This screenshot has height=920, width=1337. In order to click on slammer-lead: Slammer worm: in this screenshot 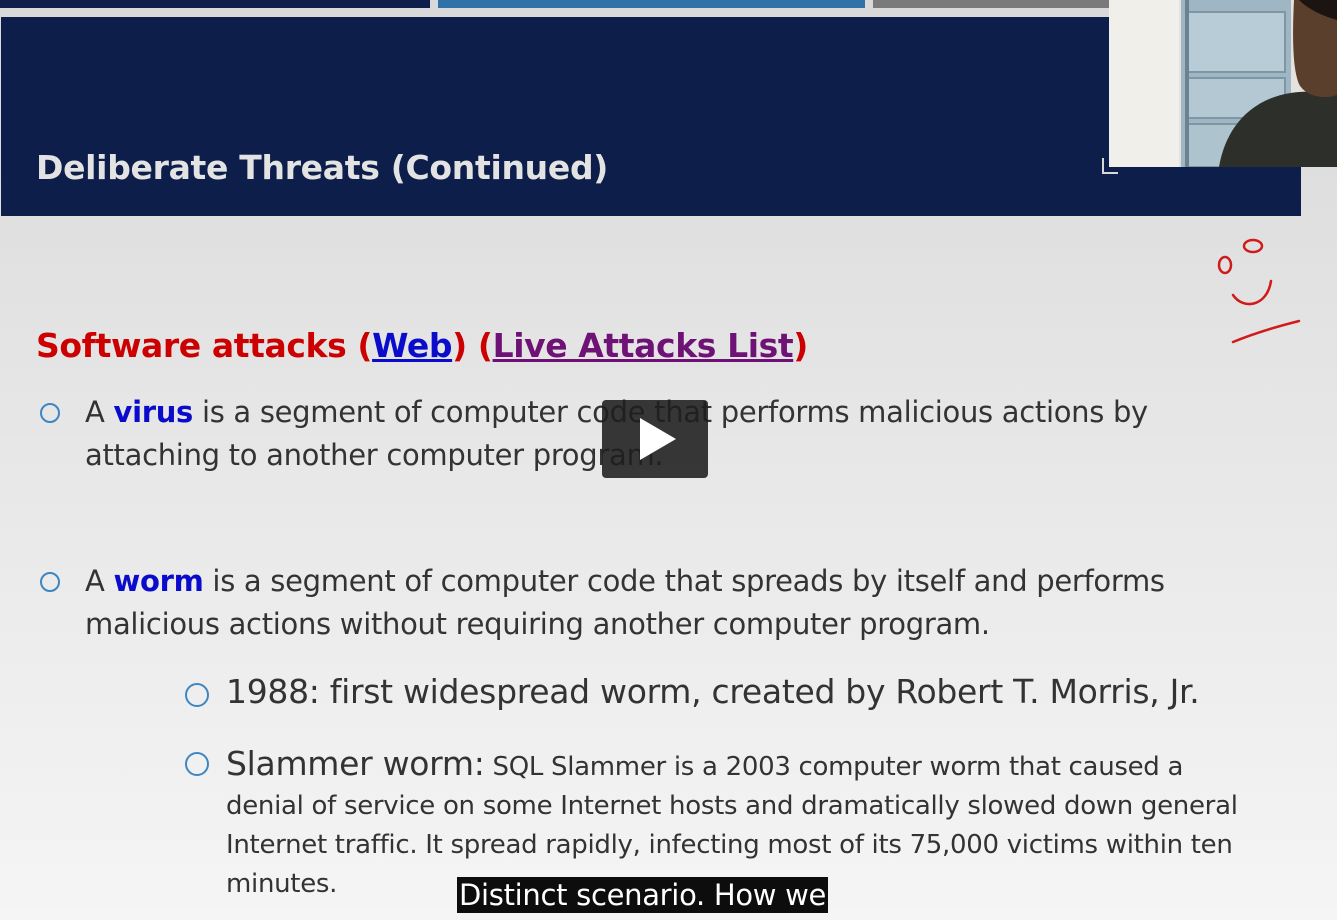, I will do `click(355, 763)`.